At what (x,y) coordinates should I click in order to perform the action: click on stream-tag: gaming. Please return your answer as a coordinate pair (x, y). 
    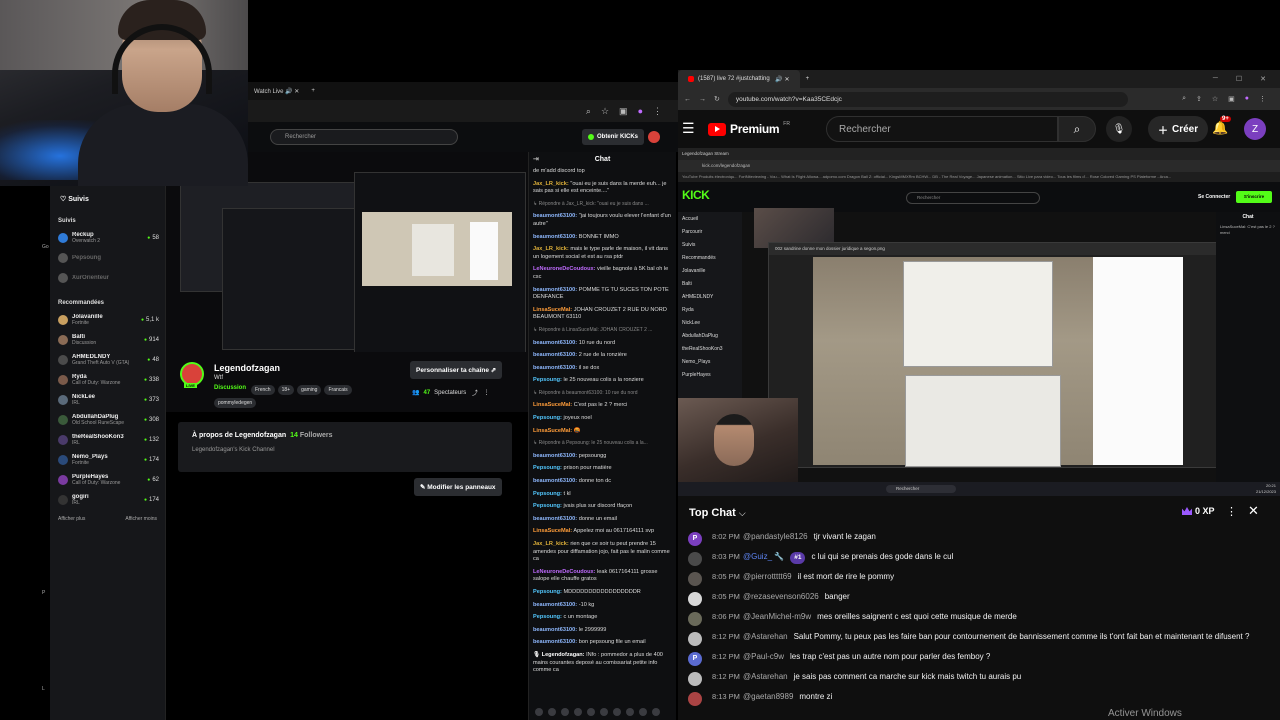
    Looking at the image, I should click on (309, 390).